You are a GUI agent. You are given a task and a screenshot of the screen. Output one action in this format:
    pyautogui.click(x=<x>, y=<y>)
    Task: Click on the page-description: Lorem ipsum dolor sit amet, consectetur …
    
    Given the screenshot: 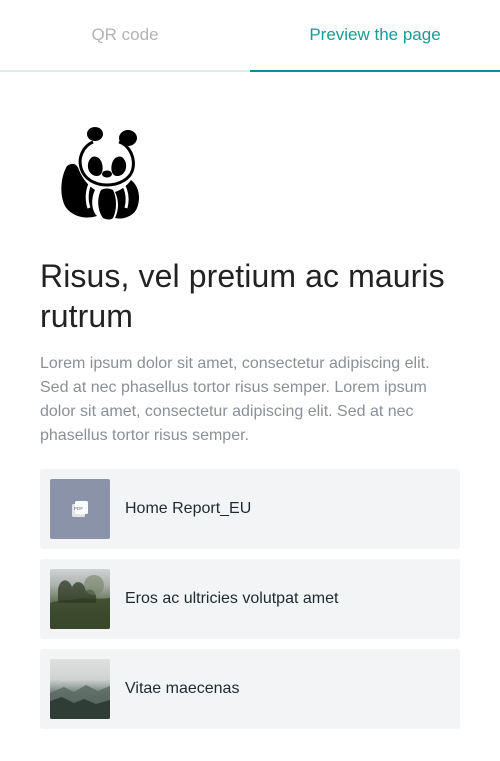 What is the action you would take?
    pyautogui.click(x=235, y=399)
    